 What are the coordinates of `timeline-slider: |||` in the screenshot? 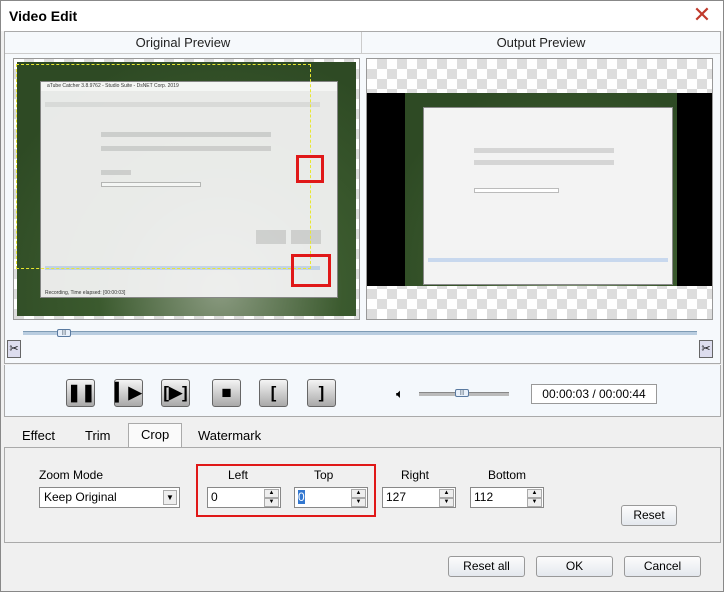 It's located at (360, 333).